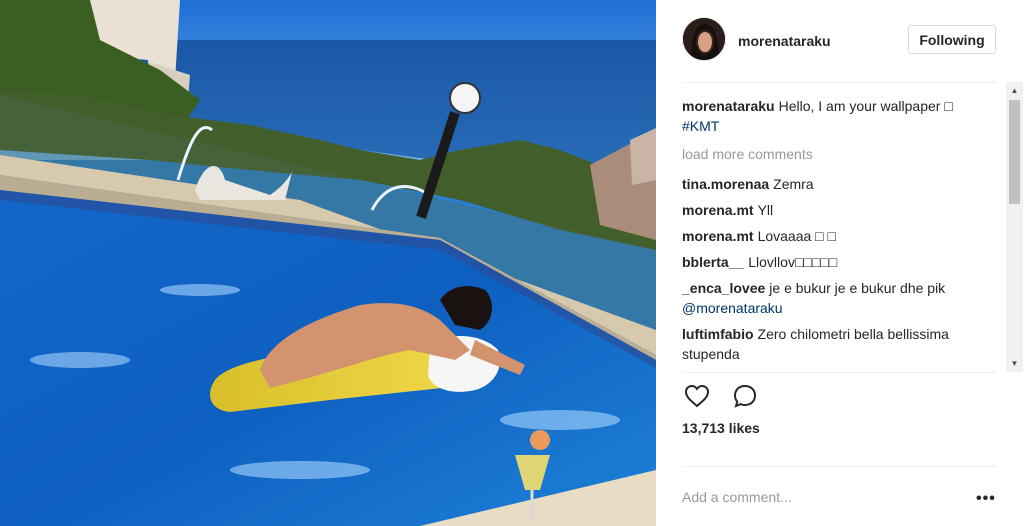 The width and height of the screenshot is (1024, 526). What do you see at coordinates (865, 106) in the screenshot?
I see `caption-text: Hello, I am your wallpaper □` at bounding box center [865, 106].